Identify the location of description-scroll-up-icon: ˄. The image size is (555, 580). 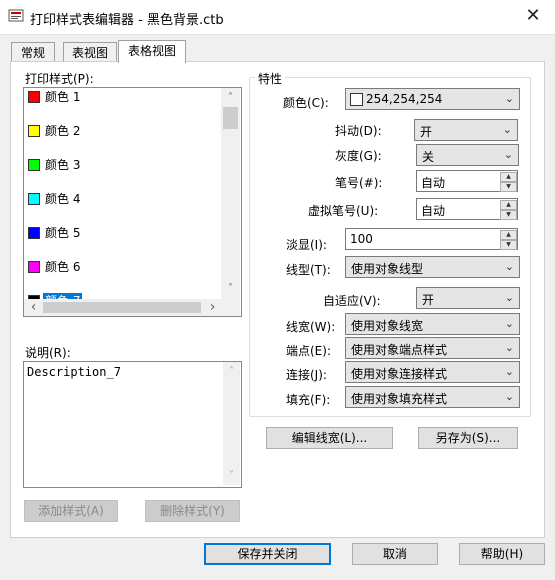
(231, 371).